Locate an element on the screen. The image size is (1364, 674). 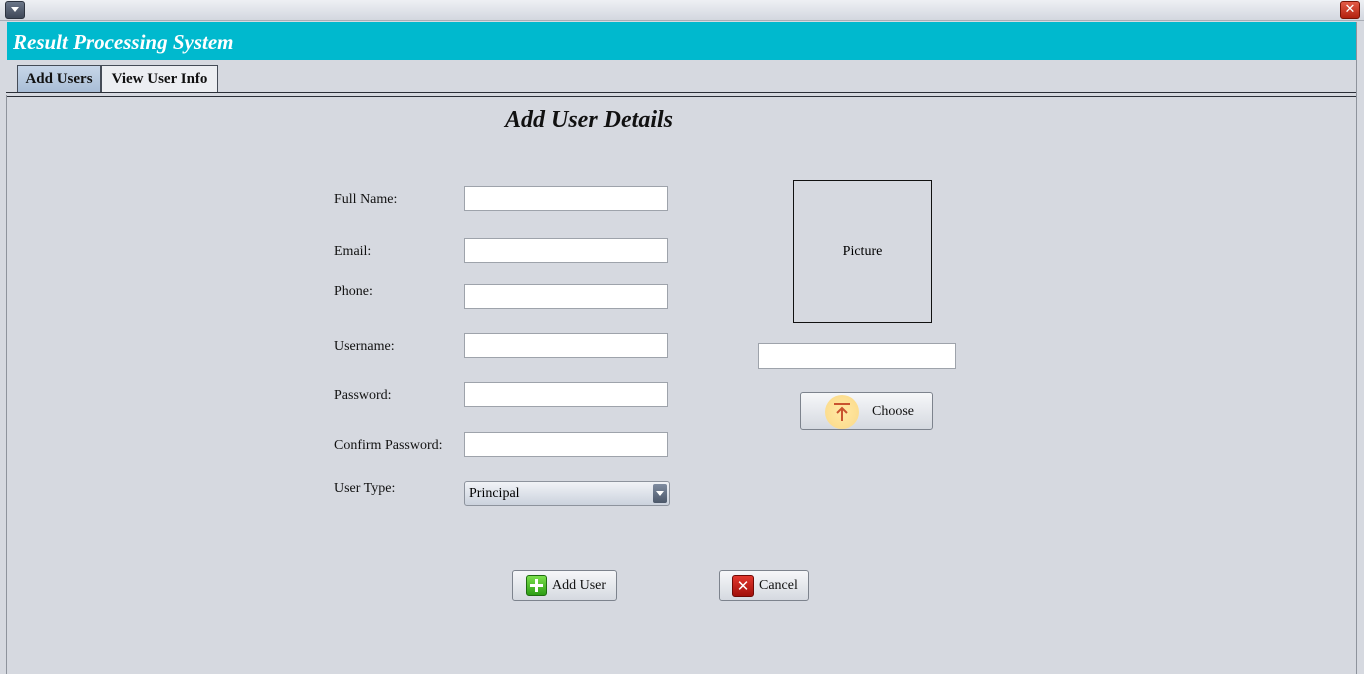
picture-placeholder-label: Picture is located at coordinates (862, 251).